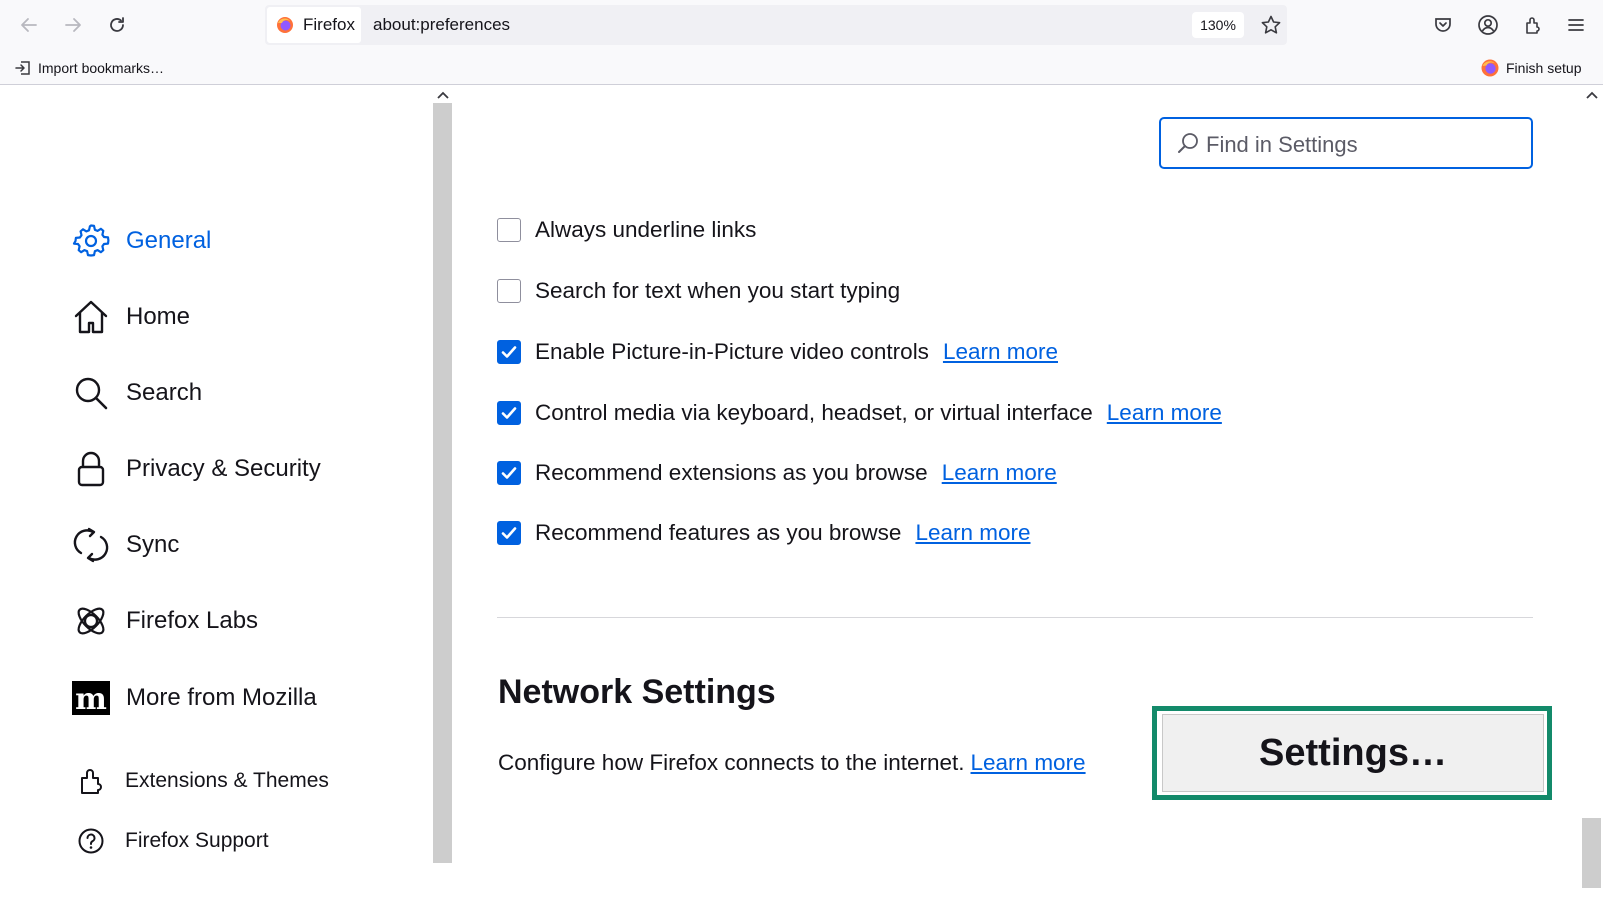  What do you see at coordinates (441, 25) in the screenshot?
I see `url-text: about:preferences` at bounding box center [441, 25].